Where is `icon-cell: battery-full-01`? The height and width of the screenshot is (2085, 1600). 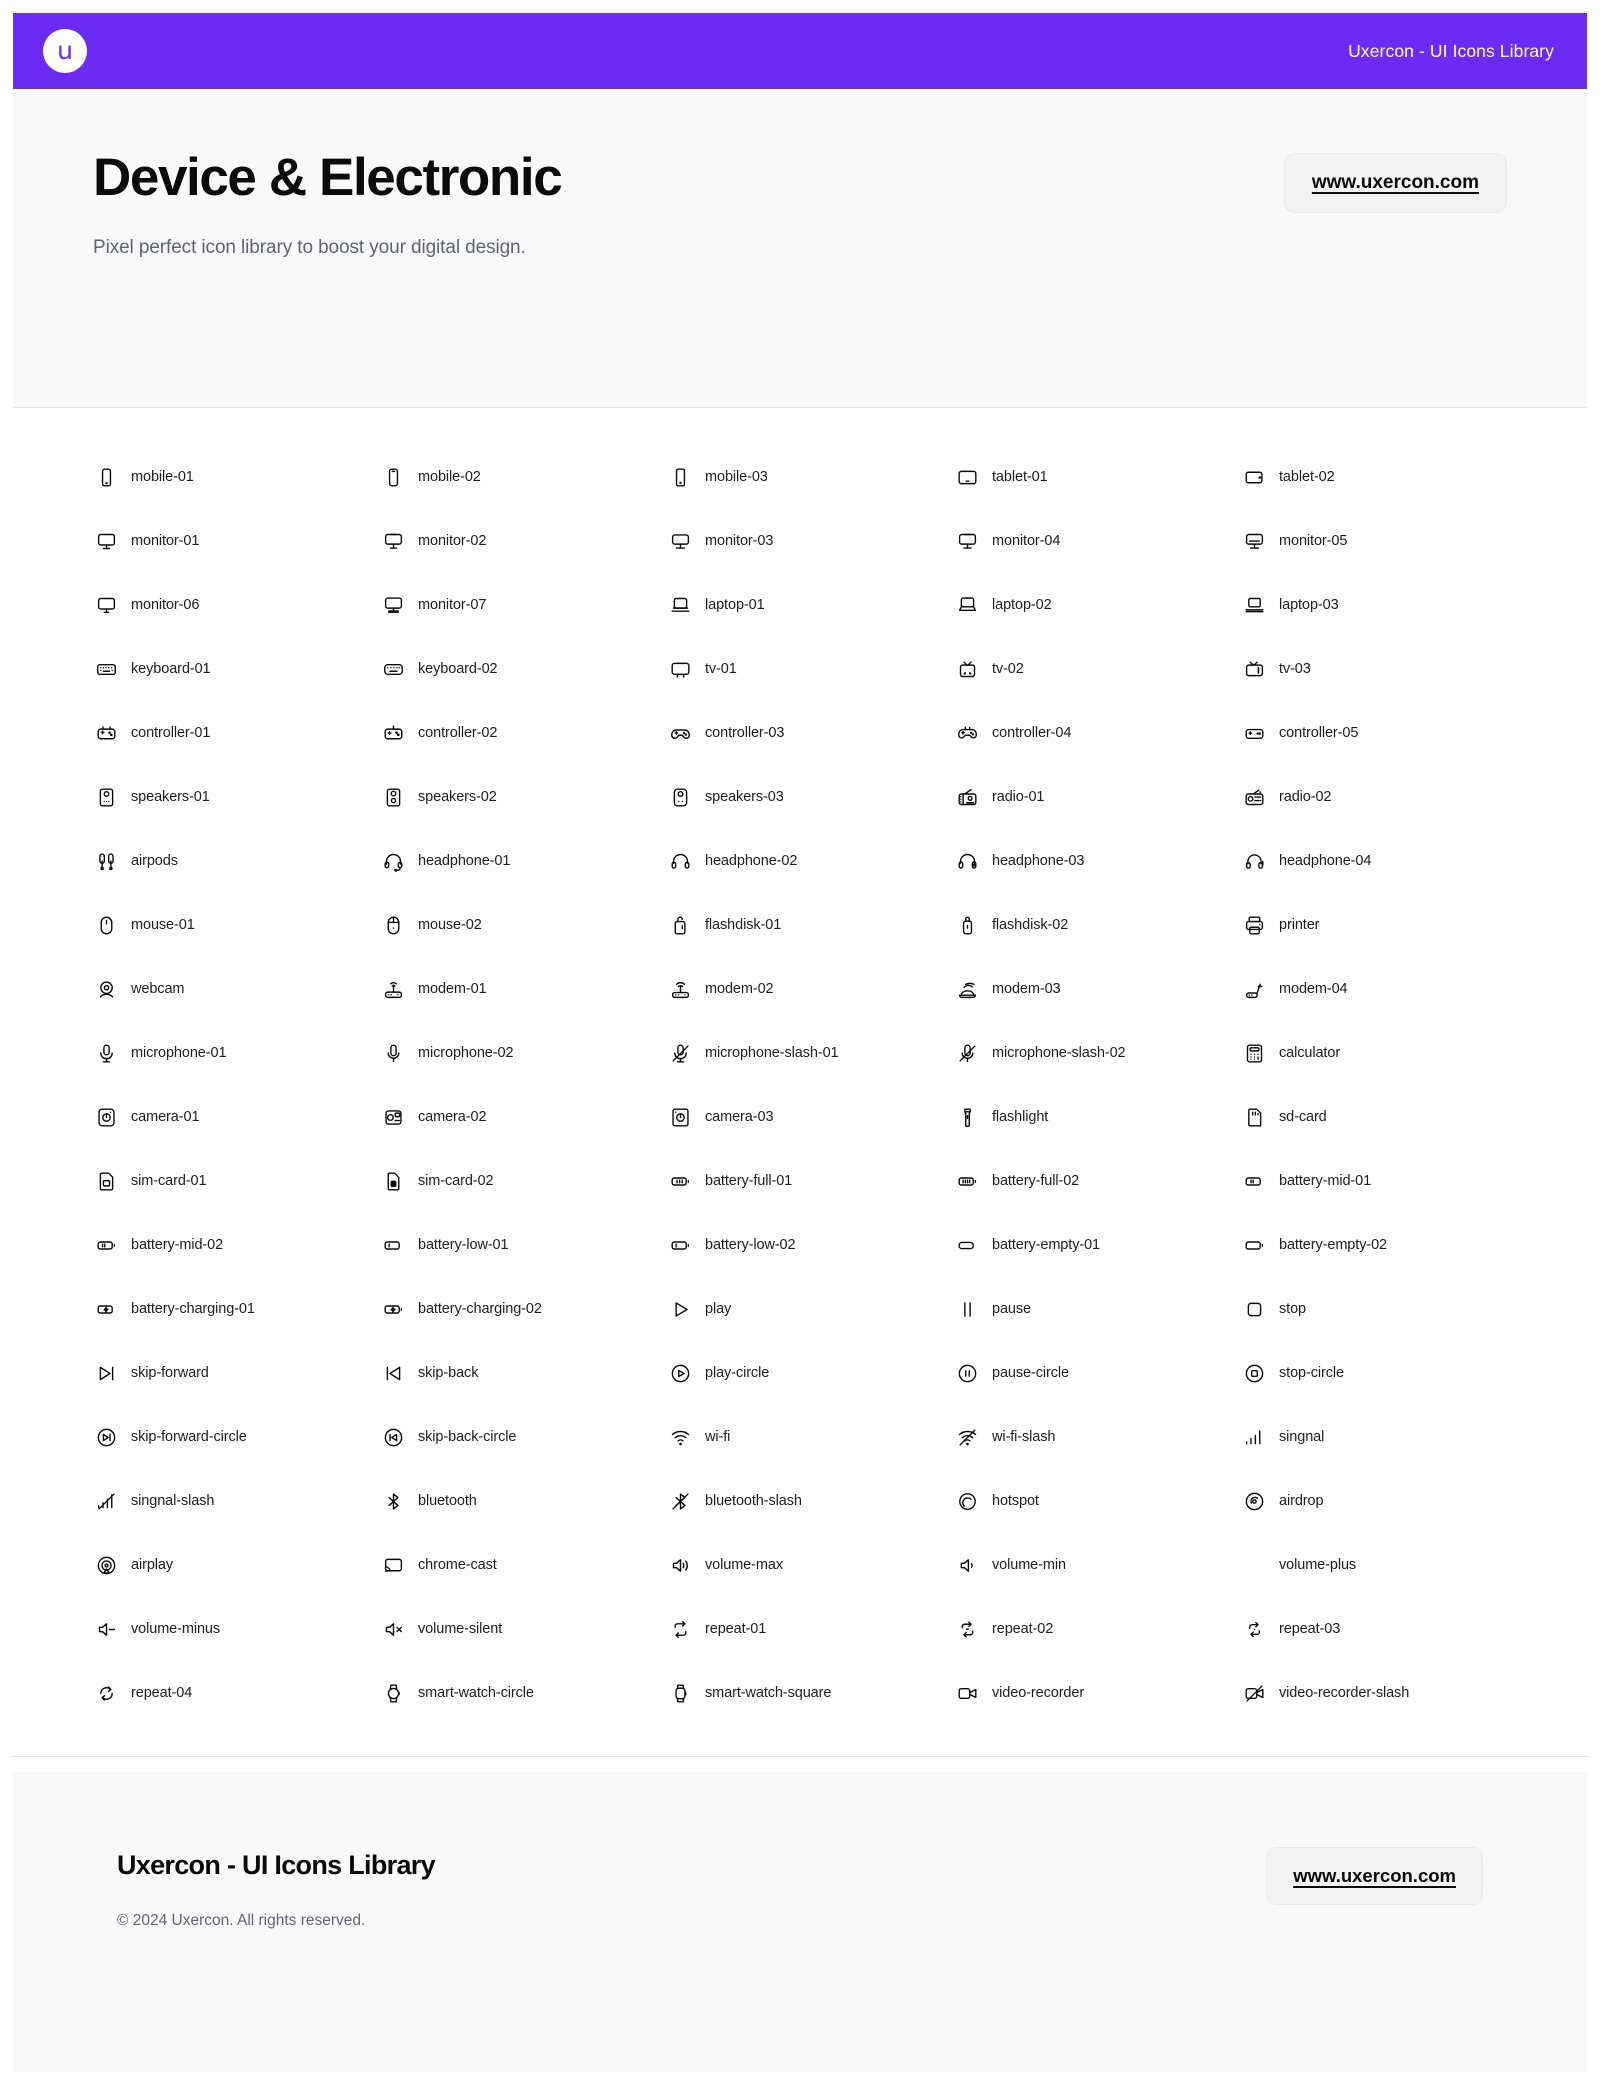 icon-cell: battery-full-01 is located at coordinates (812, 1181).